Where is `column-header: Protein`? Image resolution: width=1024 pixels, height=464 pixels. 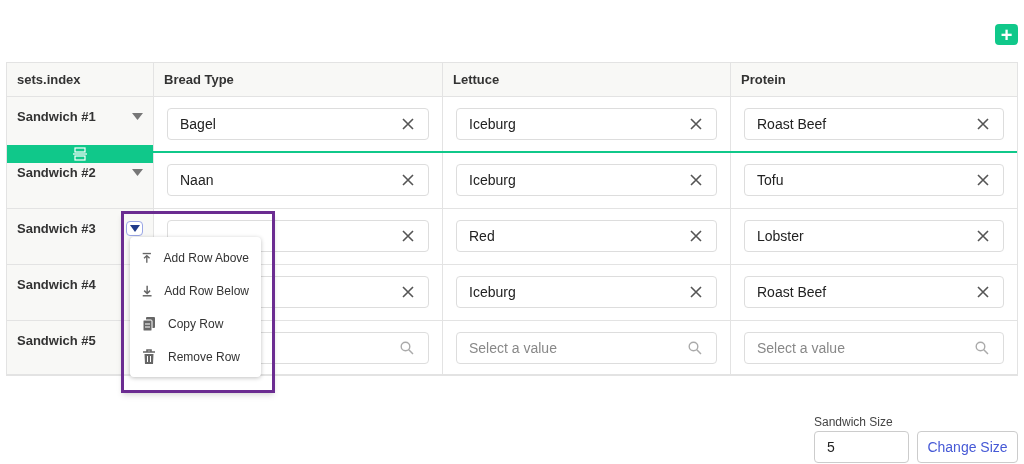 column-header: Protein is located at coordinates (763, 79).